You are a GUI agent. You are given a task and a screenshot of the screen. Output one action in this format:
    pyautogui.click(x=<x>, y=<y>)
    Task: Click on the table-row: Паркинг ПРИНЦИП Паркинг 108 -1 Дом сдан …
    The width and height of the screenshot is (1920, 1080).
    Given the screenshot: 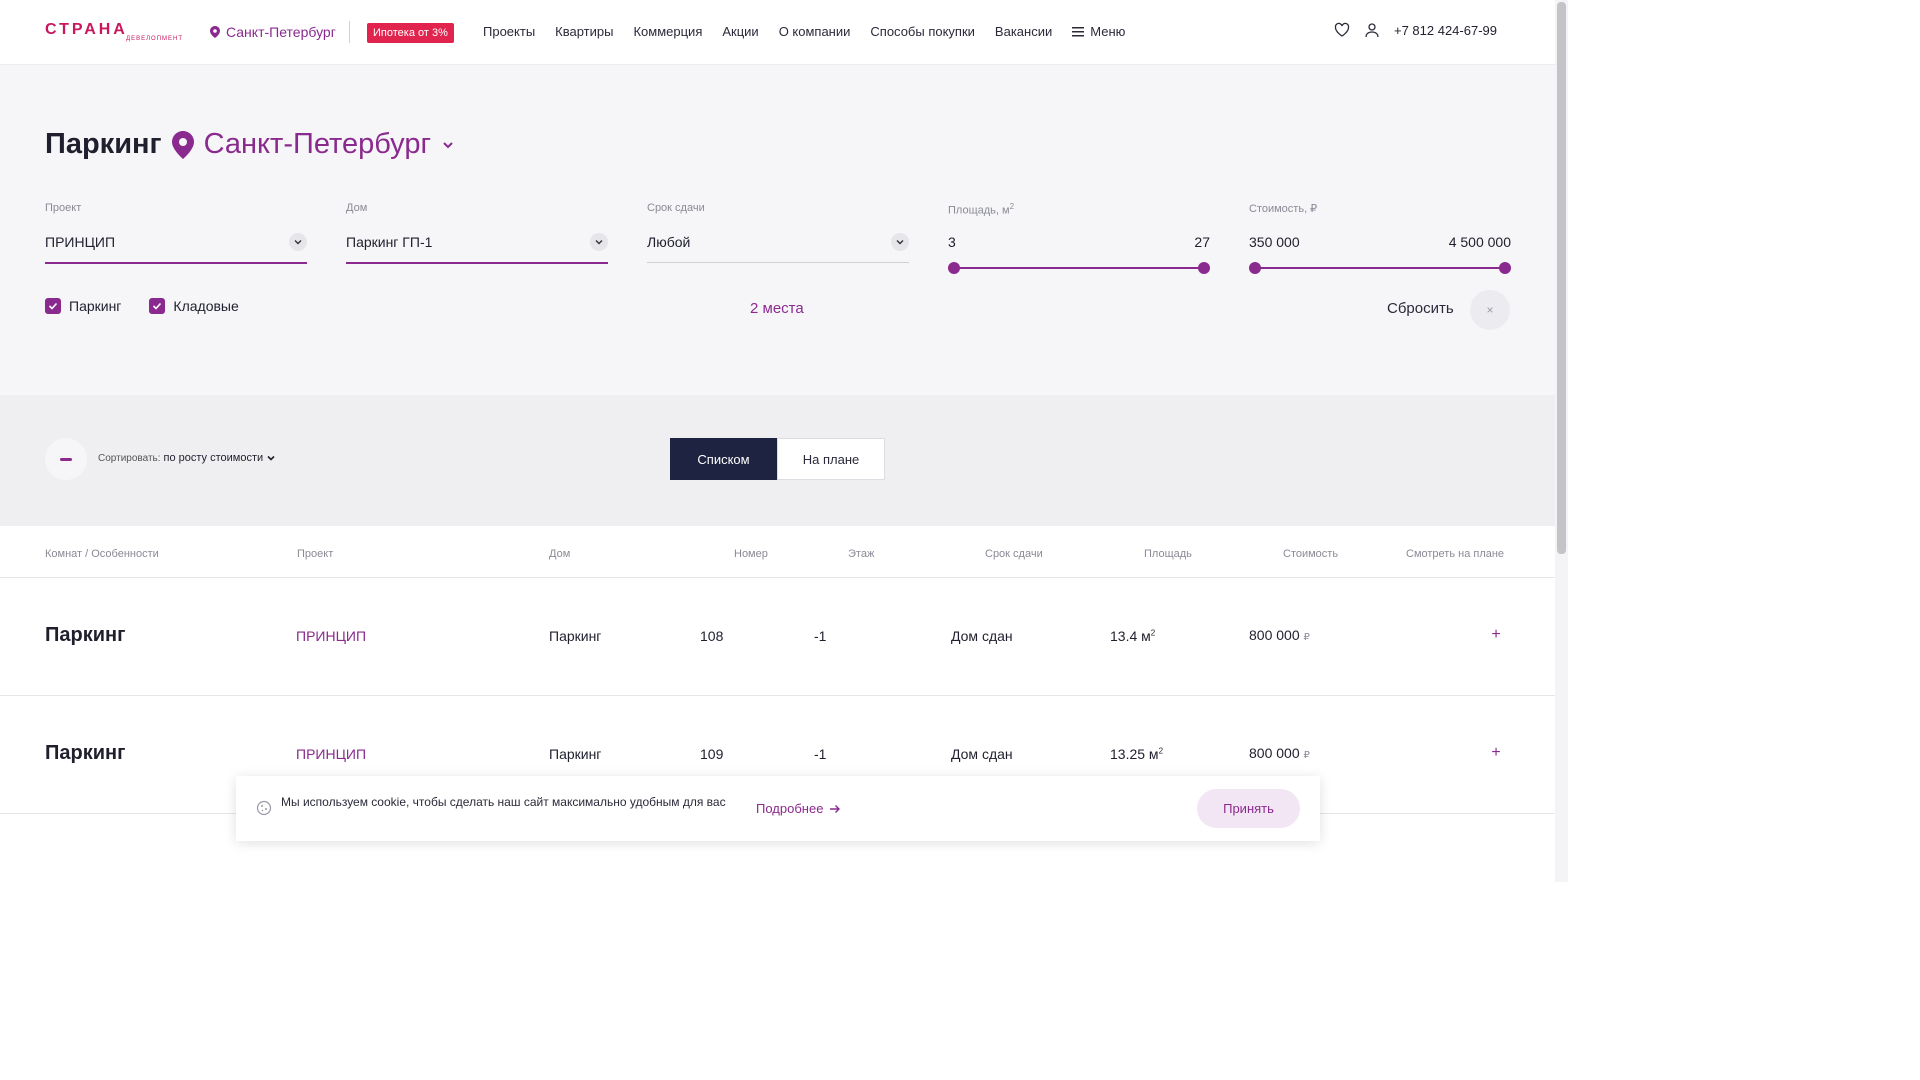 What is the action you would take?
    pyautogui.click(x=777, y=637)
    